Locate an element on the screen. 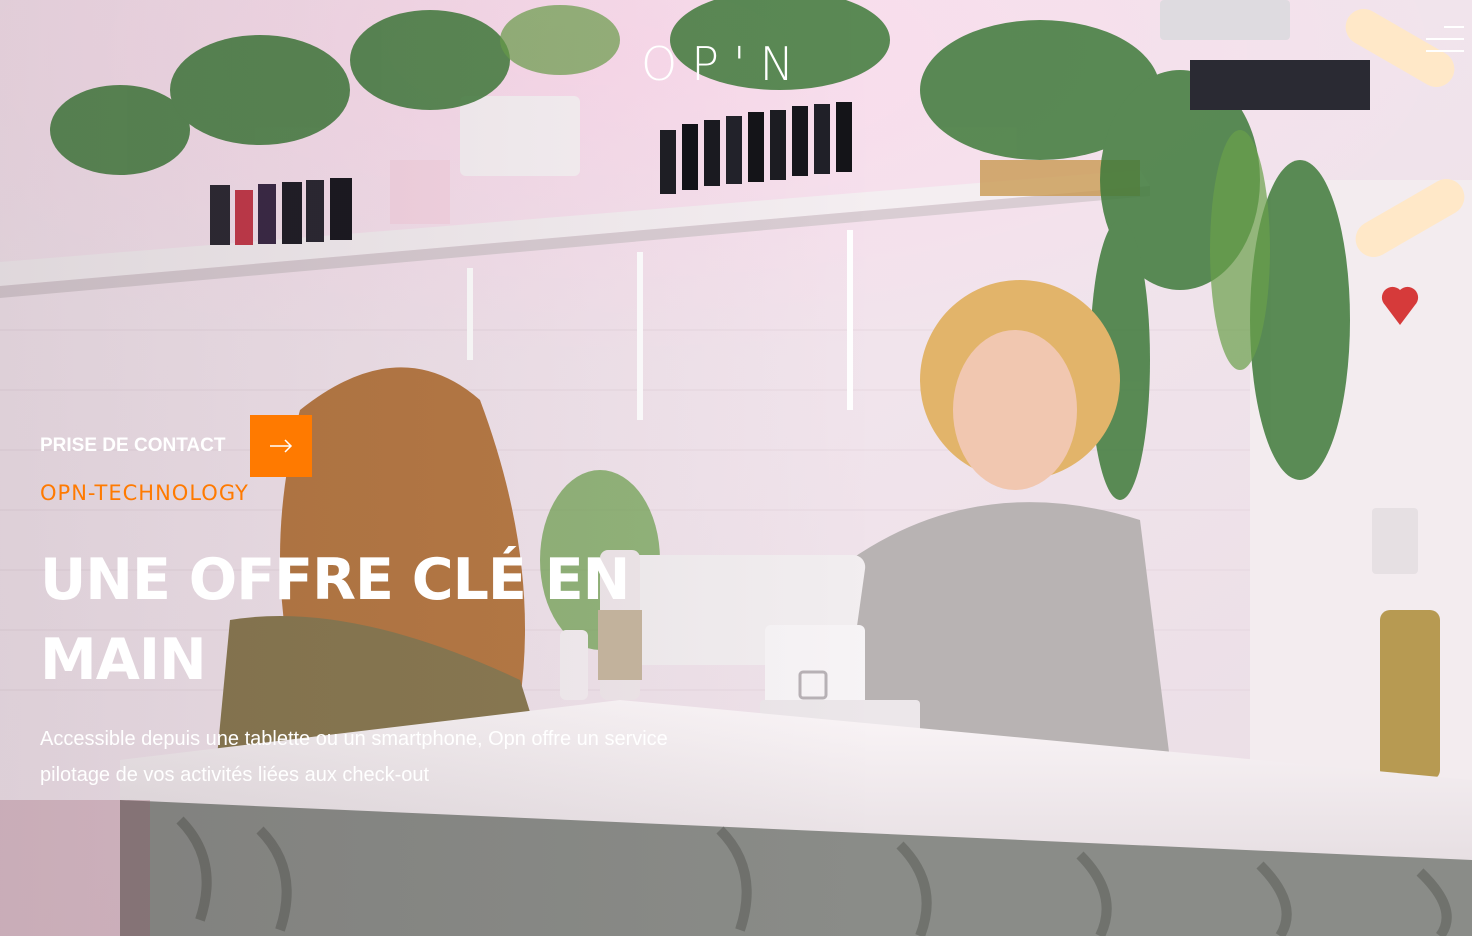 Image resolution: width=1472 pixels, height=936 pixels. contact-label: PRISE DE CONTACT is located at coordinates (132, 446).